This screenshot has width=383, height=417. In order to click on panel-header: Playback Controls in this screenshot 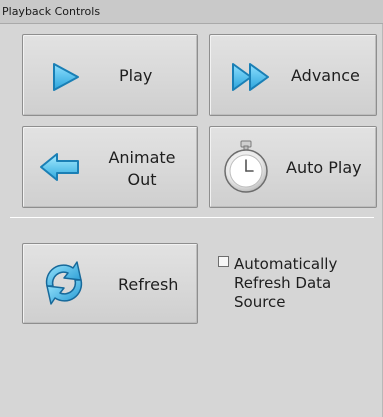, I will do `click(191, 12)`.